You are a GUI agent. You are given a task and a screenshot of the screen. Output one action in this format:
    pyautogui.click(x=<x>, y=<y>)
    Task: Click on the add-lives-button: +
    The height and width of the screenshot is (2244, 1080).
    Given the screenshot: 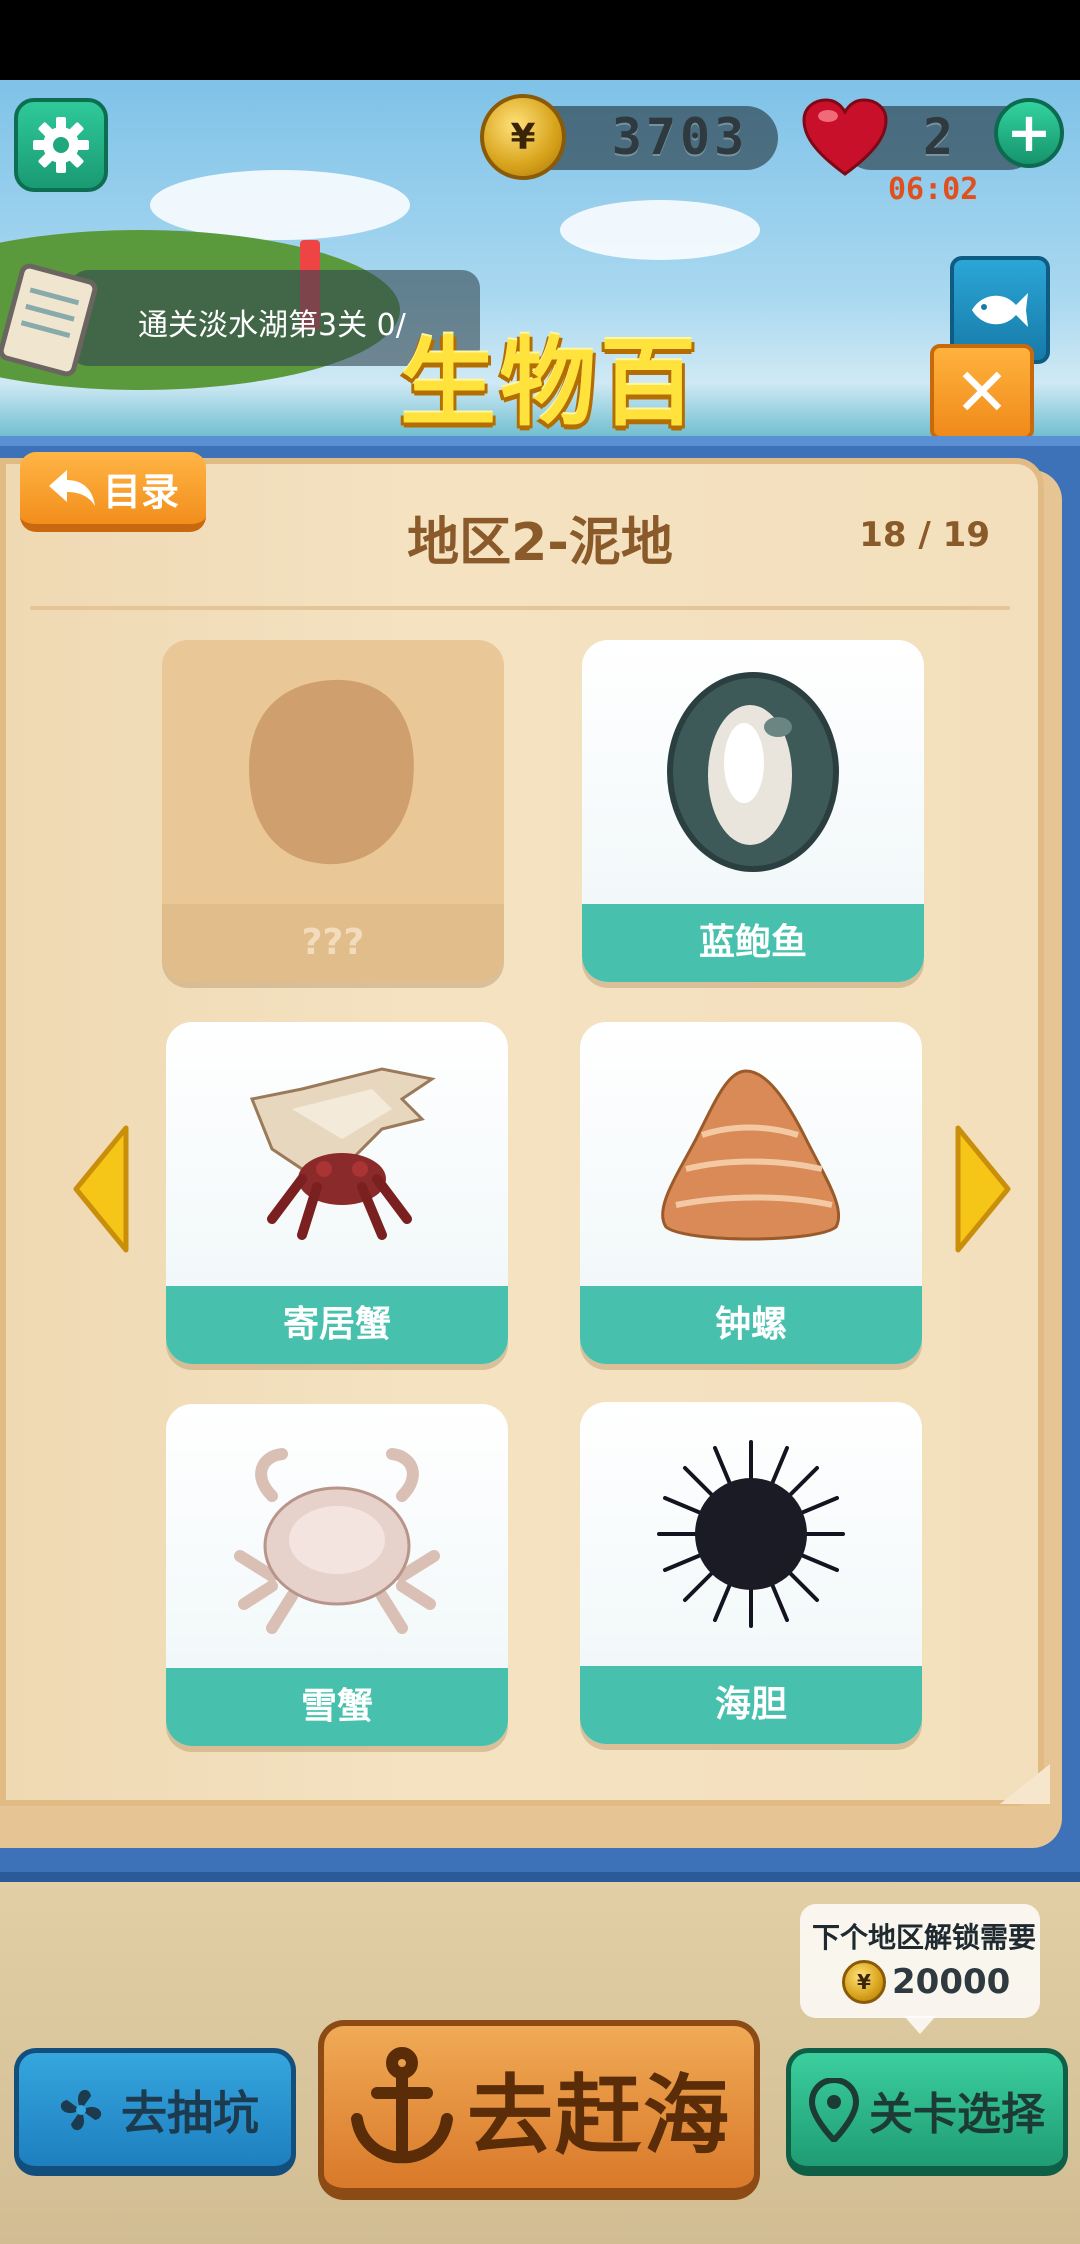 What is the action you would take?
    pyautogui.click(x=1029, y=133)
    